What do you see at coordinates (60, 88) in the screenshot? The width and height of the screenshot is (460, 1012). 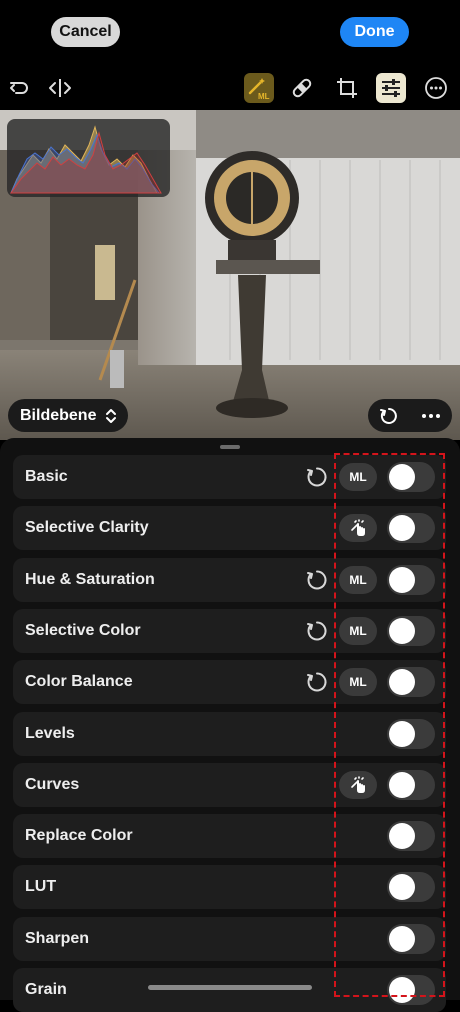 I see `compare-split-icon` at bounding box center [60, 88].